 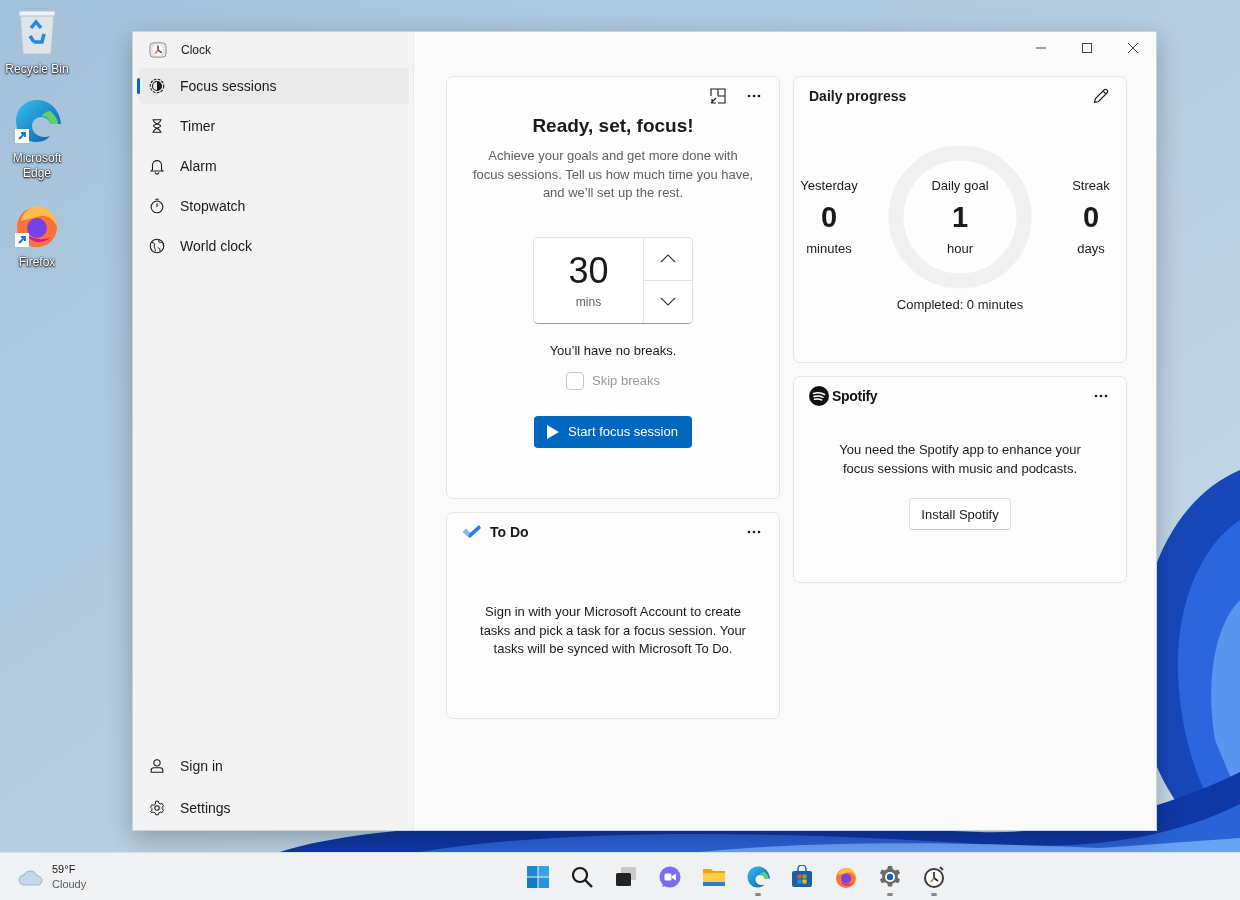 I want to click on chevron-down-icon, so click(x=668, y=301).